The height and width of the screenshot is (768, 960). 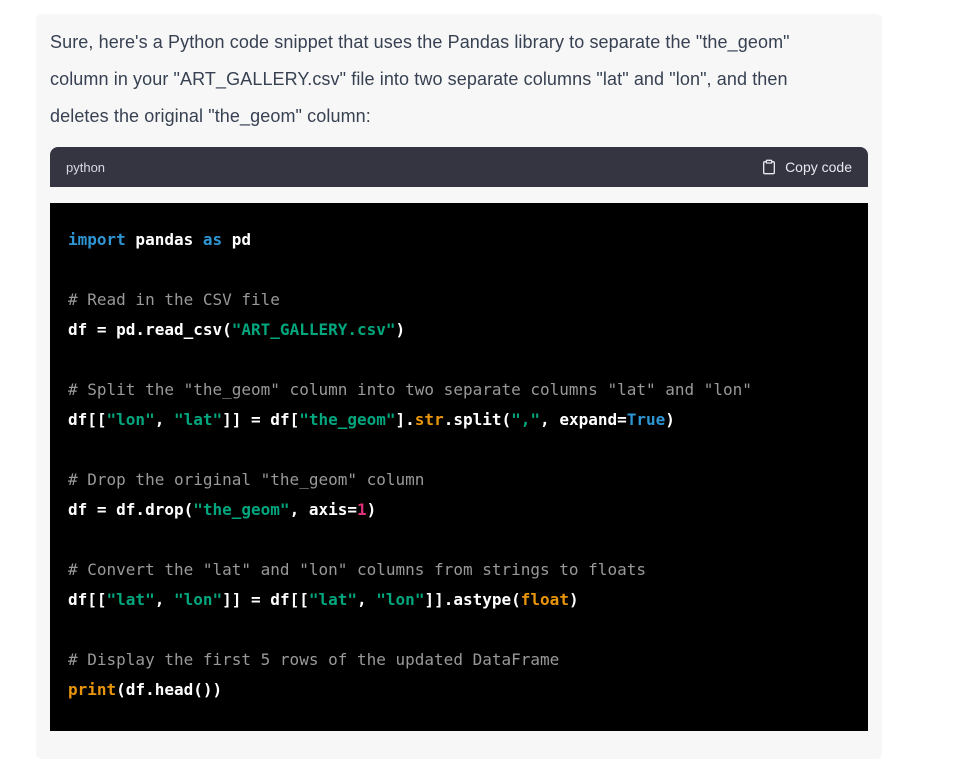 What do you see at coordinates (222, 509) in the screenshot?
I see `code-line: df = df.drop("the_geom", axis=1)` at bounding box center [222, 509].